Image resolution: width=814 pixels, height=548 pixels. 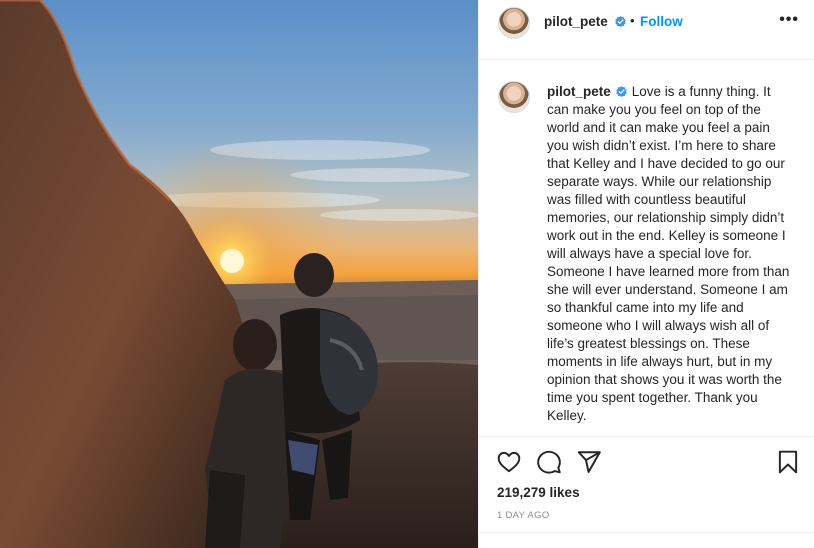 What do you see at coordinates (576, 21) in the screenshot?
I see `author-username: pilot_pete` at bounding box center [576, 21].